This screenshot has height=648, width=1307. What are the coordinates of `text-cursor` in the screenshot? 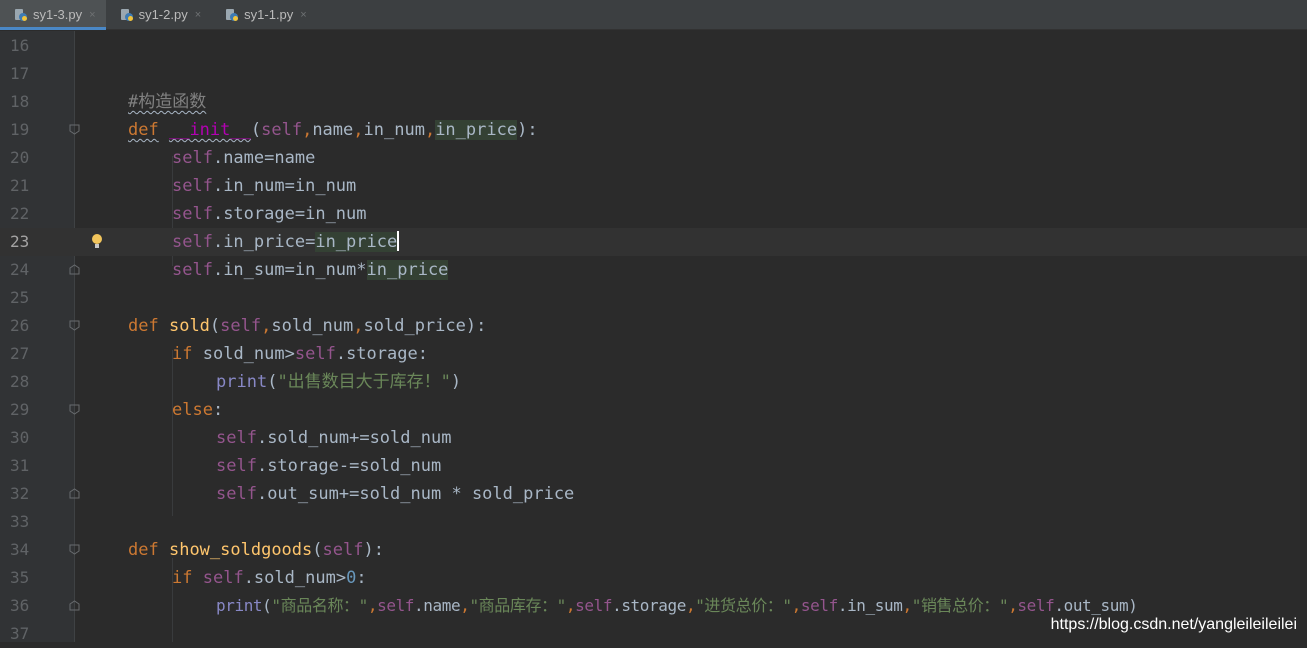 It's located at (398, 241).